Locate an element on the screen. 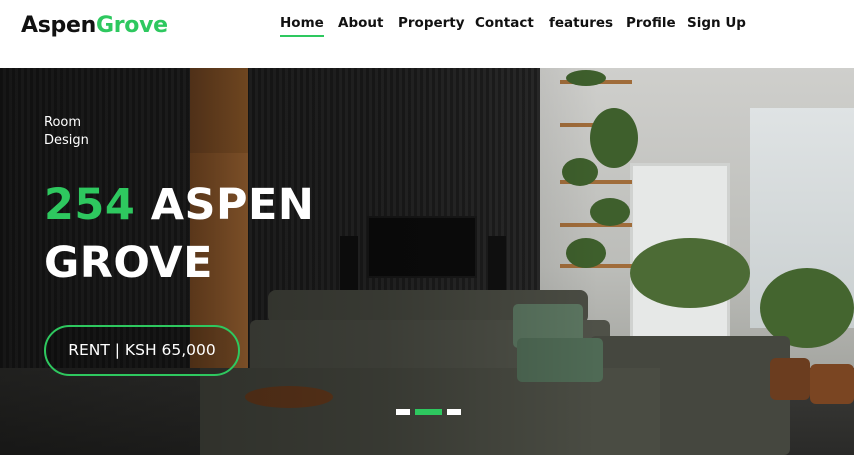  slider-indicators is located at coordinates (431, 412).